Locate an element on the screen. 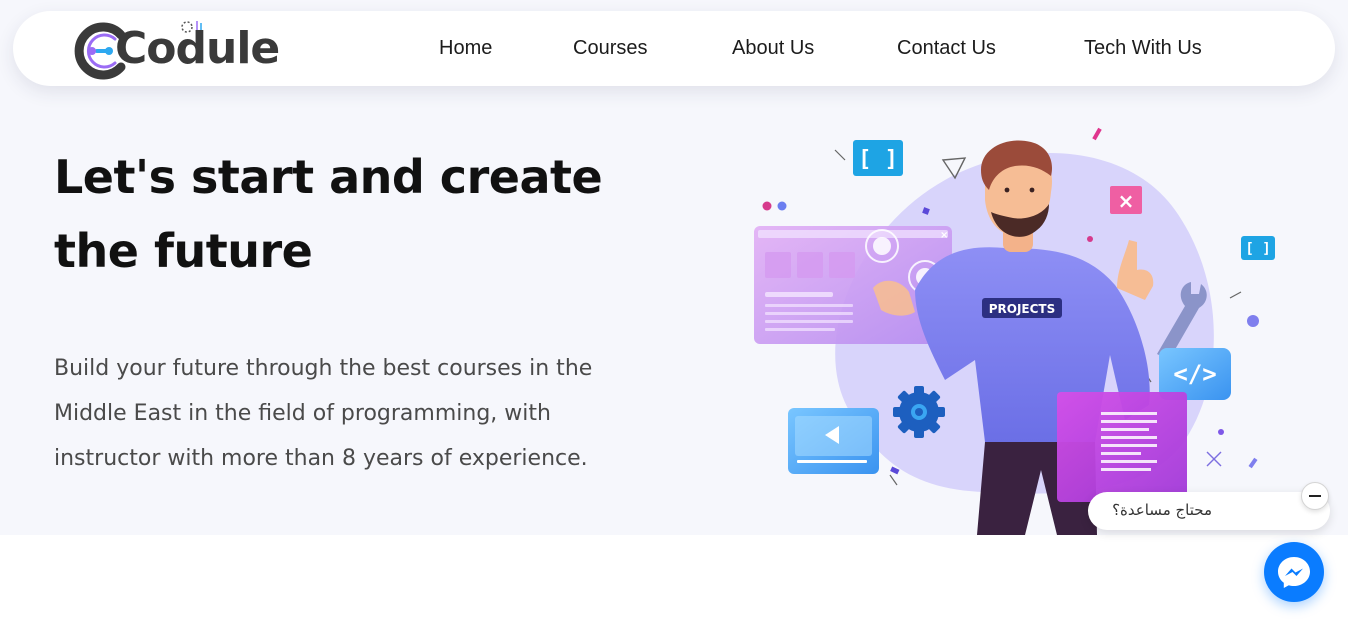 Image resolution: width=1348 pixels, height=626 pixels. messenger-icon is located at coordinates (1294, 572).